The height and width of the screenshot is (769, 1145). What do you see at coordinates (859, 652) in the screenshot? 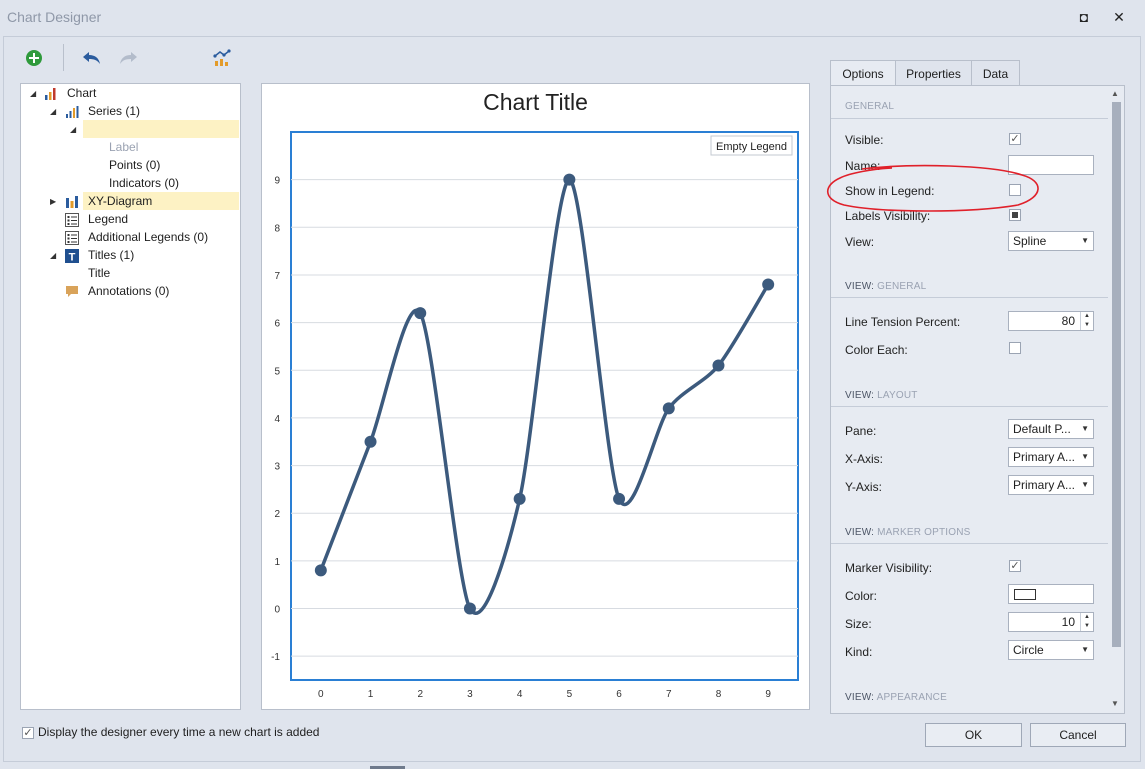
I see `kind-label: Kind:` at bounding box center [859, 652].